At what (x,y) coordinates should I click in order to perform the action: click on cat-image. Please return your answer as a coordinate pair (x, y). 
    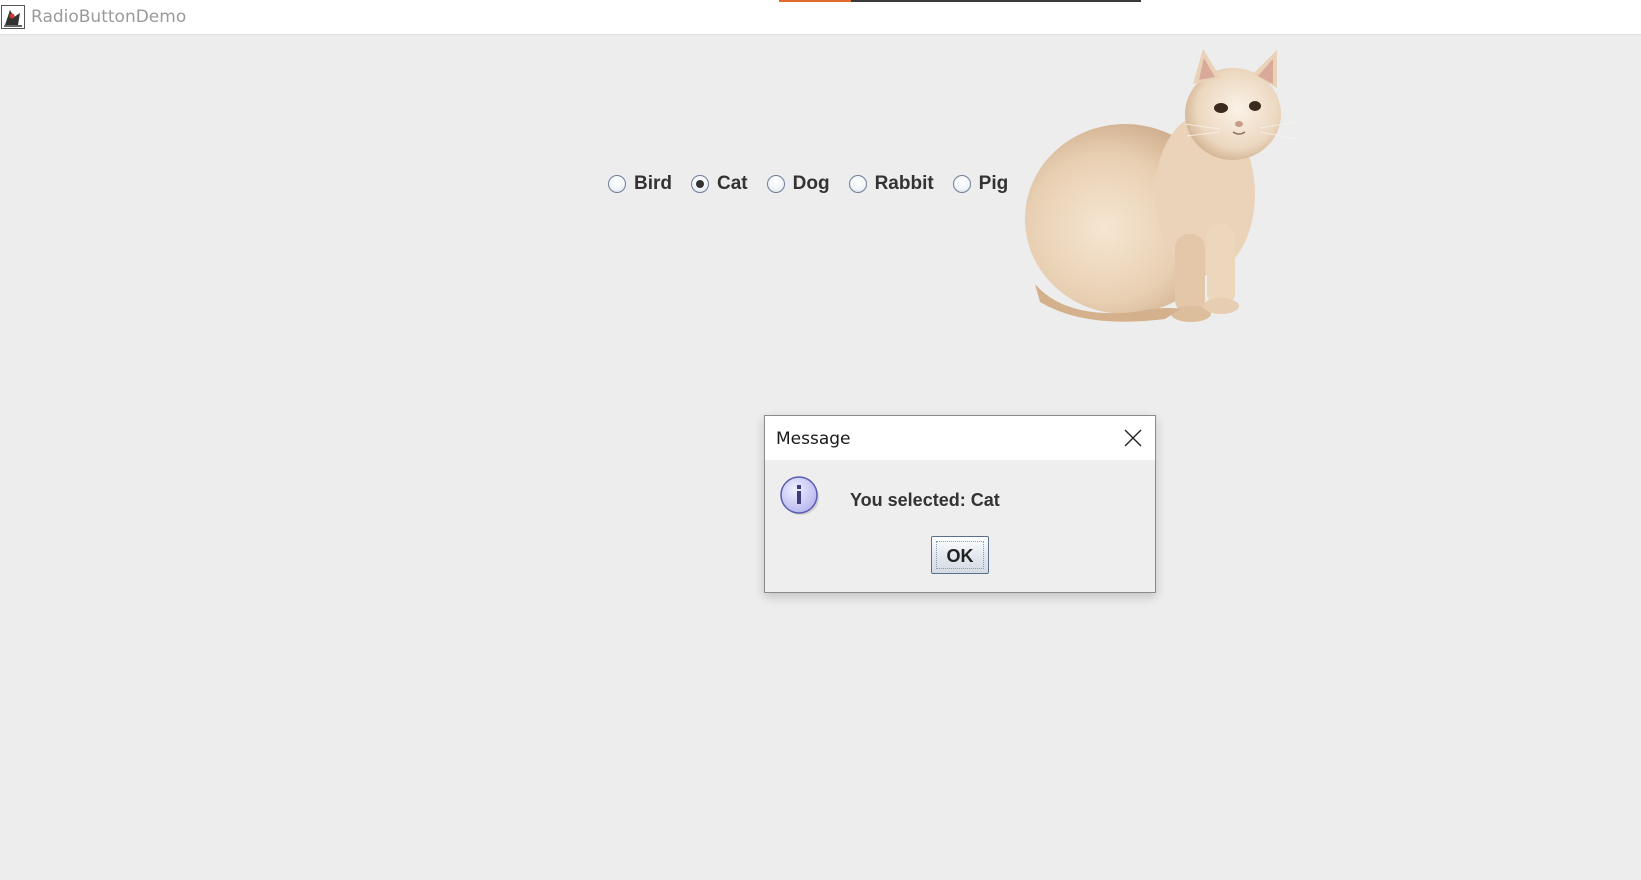
    Looking at the image, I should click on (1161, 185).